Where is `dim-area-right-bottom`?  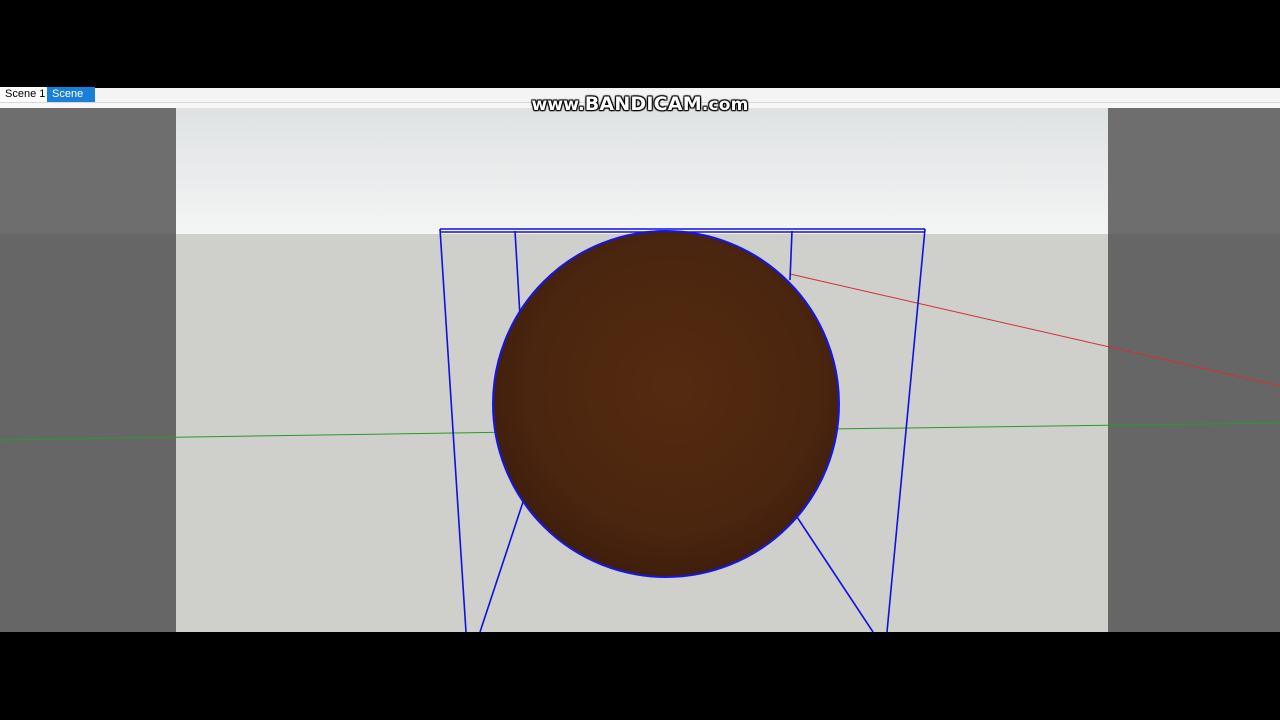 dim-area-right-bottom is located at coordinates (1194, 433).